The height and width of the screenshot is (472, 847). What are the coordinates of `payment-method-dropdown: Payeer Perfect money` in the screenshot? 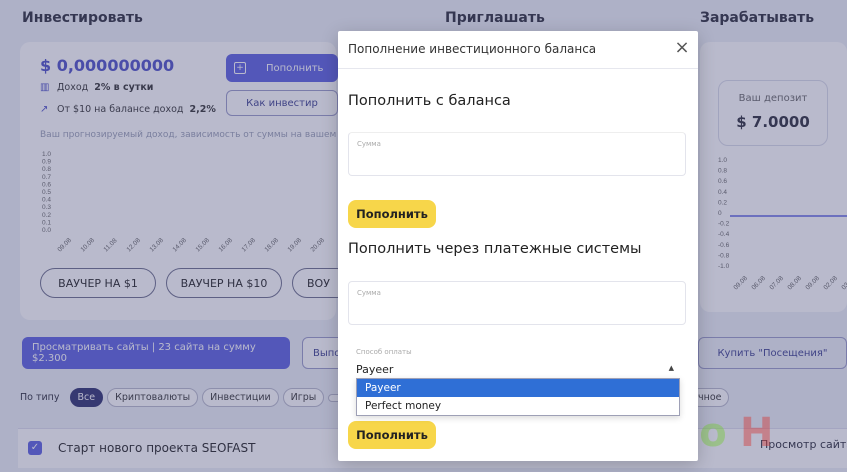 It's located at (518, 397).